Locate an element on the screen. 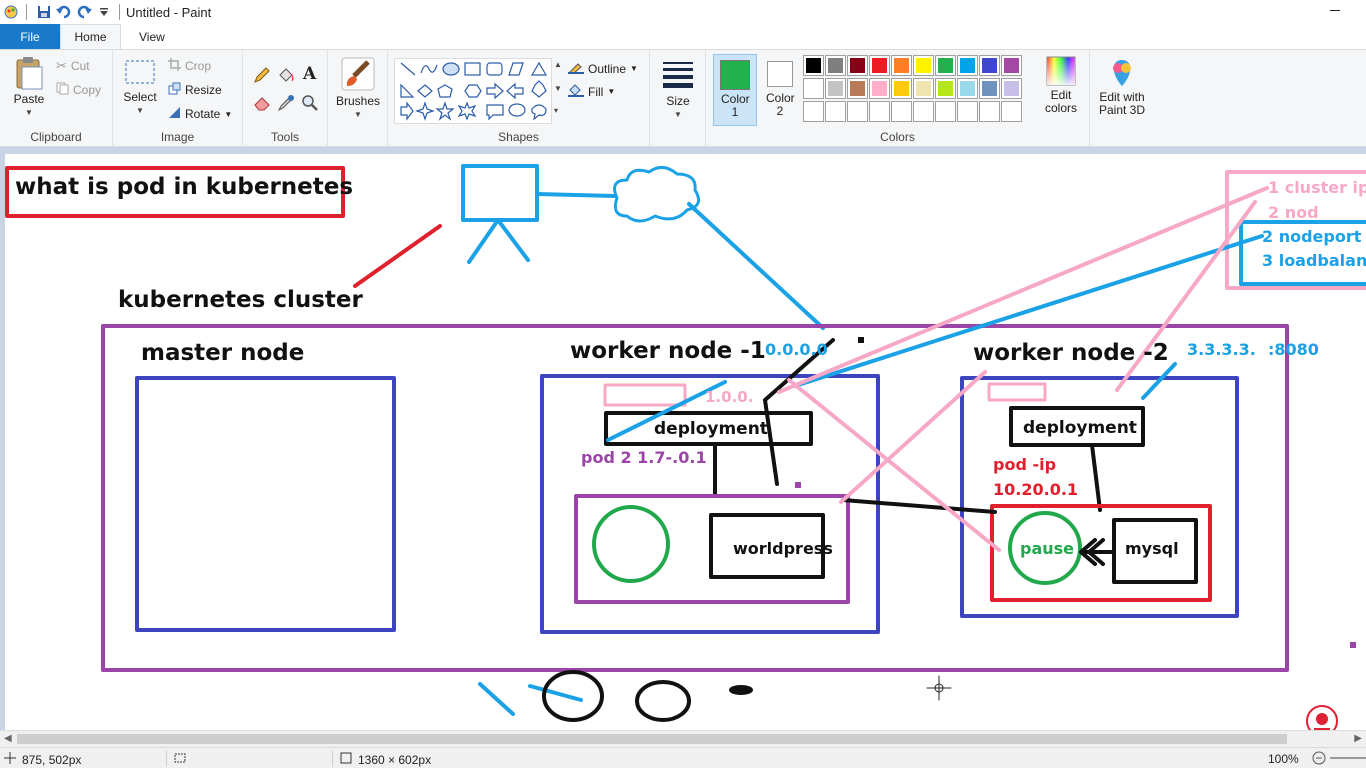  size-button: Size ▼ is located at coordinates (678, 88).